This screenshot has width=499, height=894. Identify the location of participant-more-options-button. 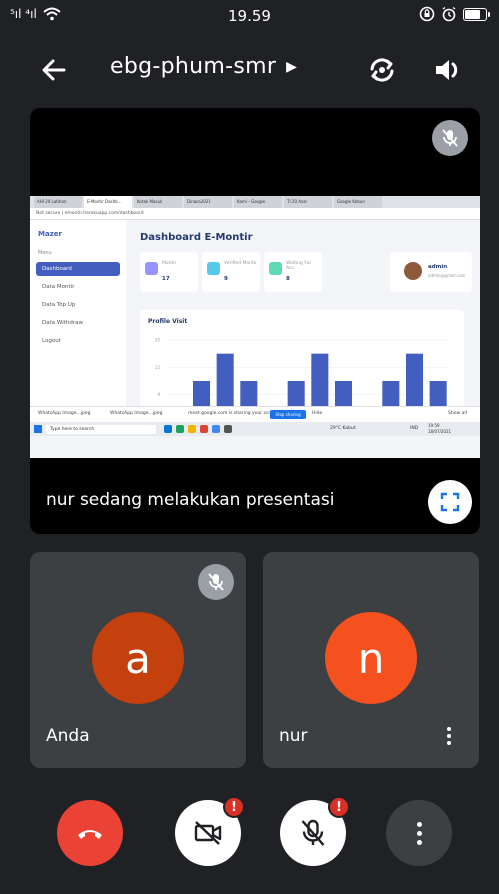
(449, 736).